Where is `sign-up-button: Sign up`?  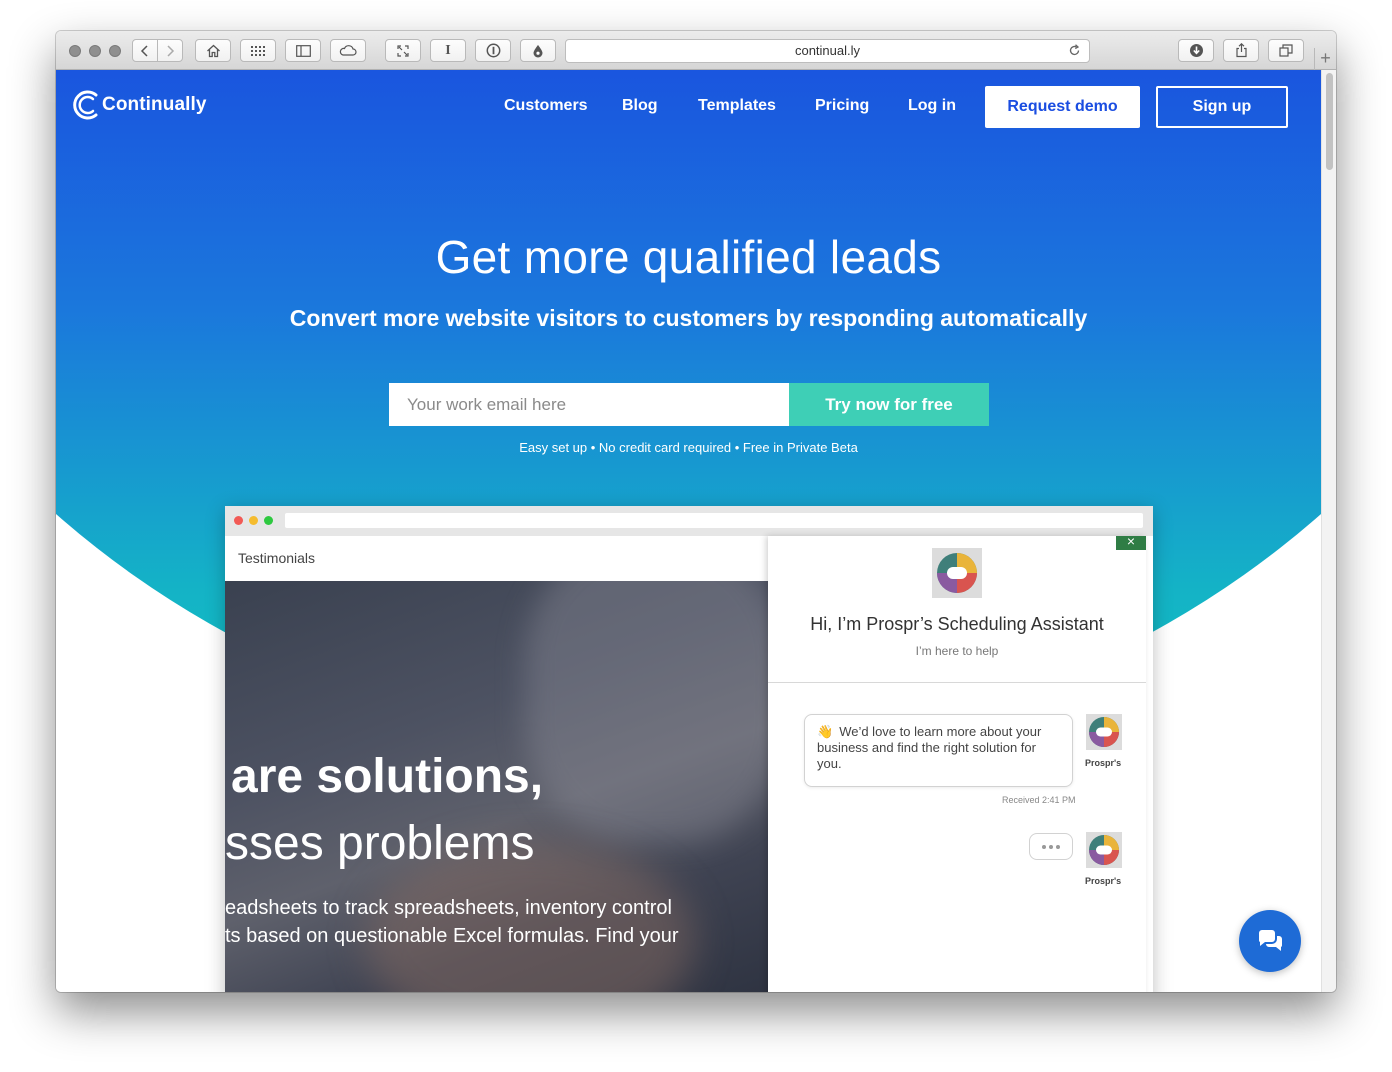 sign-up-button: Sign up is located at coordinates (1222, 107).